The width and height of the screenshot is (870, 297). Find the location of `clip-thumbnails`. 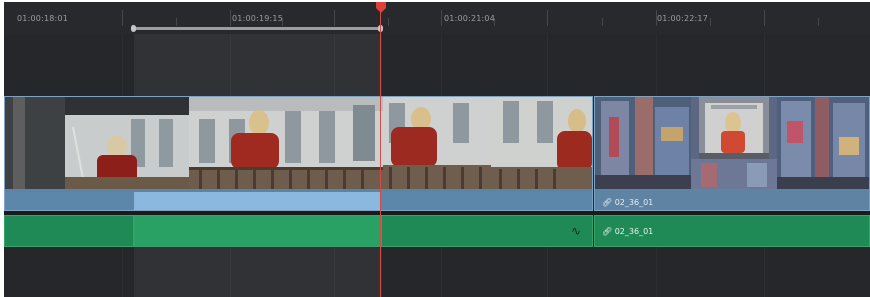

clip-thumbnails is located at coordinates (732, 143).